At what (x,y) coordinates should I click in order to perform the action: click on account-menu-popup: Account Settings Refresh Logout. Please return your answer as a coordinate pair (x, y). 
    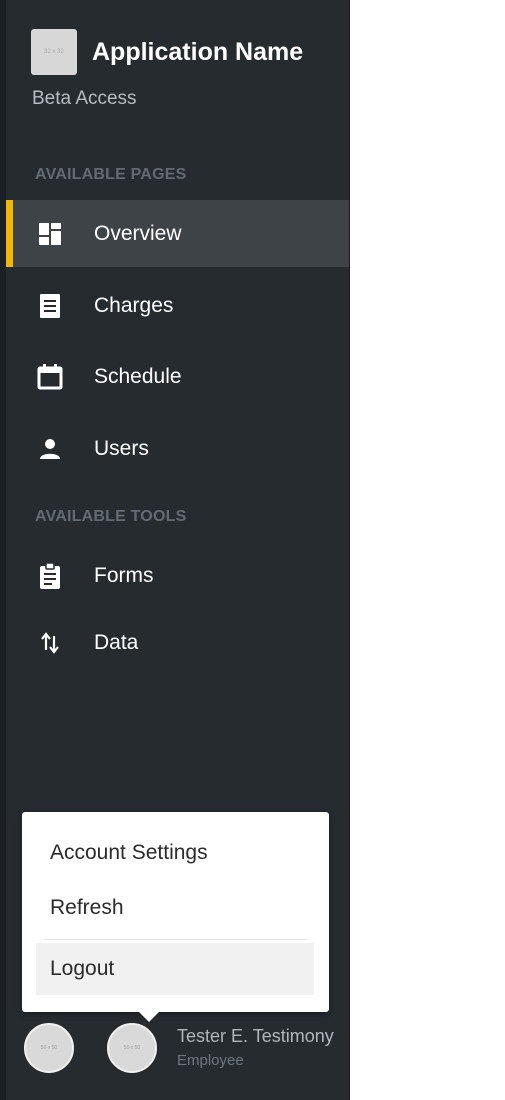
    Looking at the image, I should click on (175, 917).